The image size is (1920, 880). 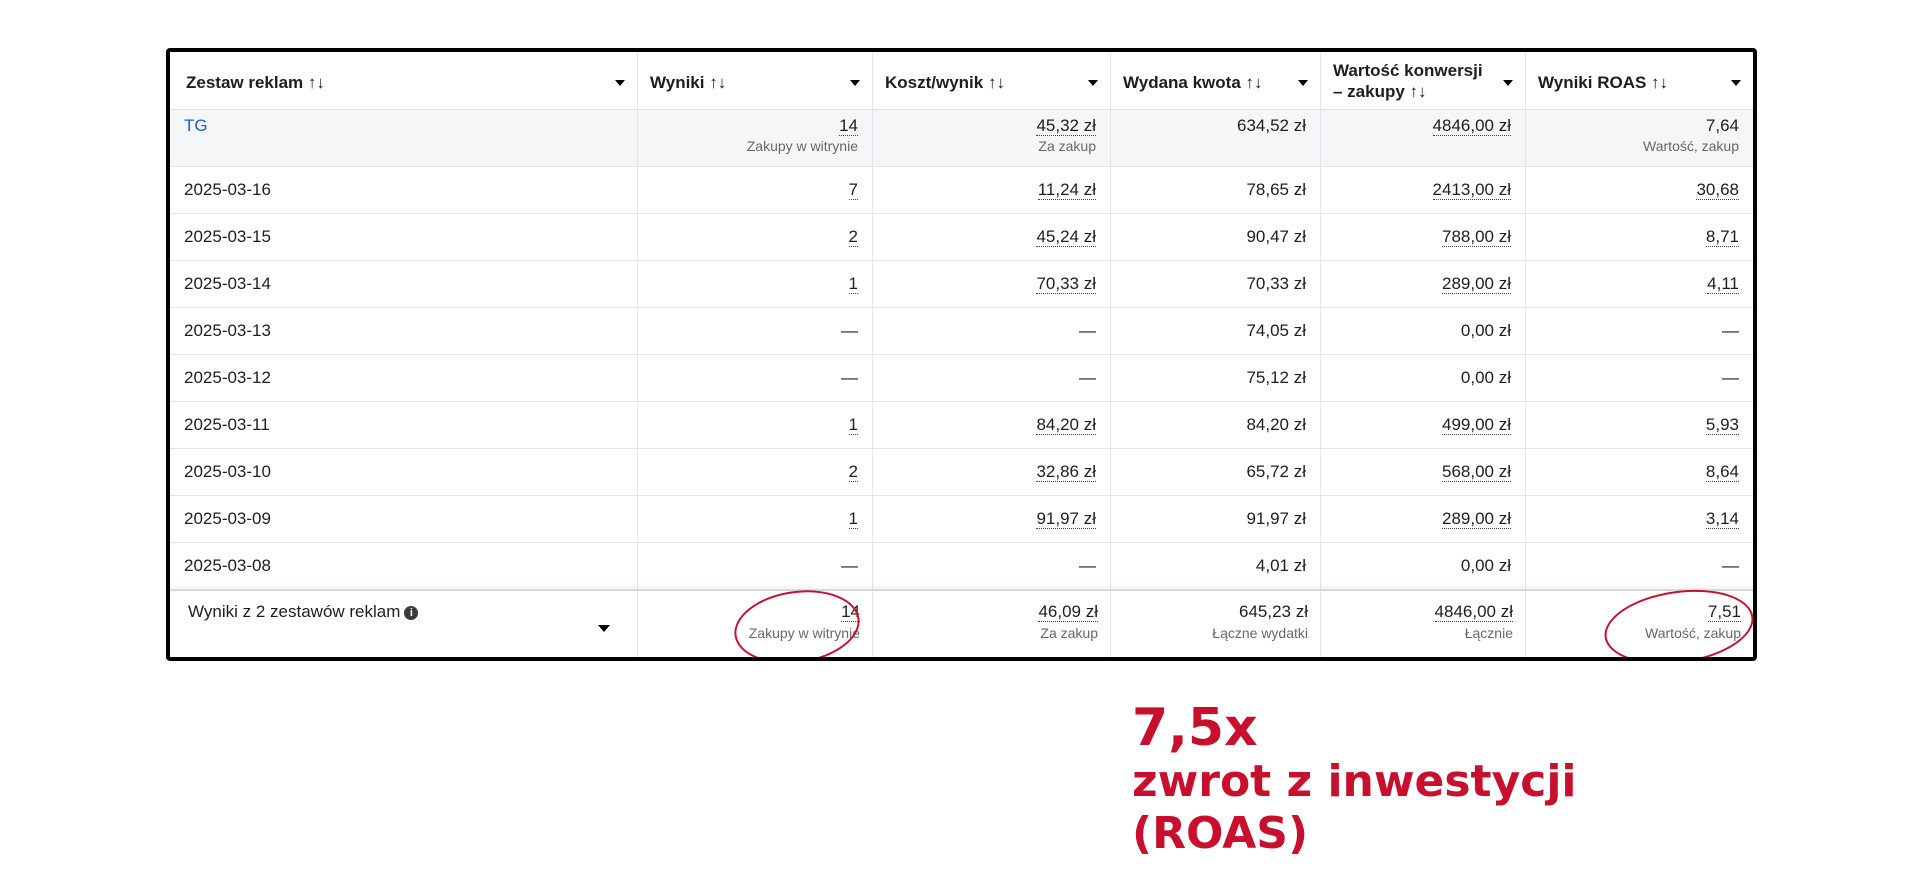 What do you see at coordinates (1271, 125) in the screenshot?
I see `spent-value: 634,52 zł` at bounding box center [1271, 125].